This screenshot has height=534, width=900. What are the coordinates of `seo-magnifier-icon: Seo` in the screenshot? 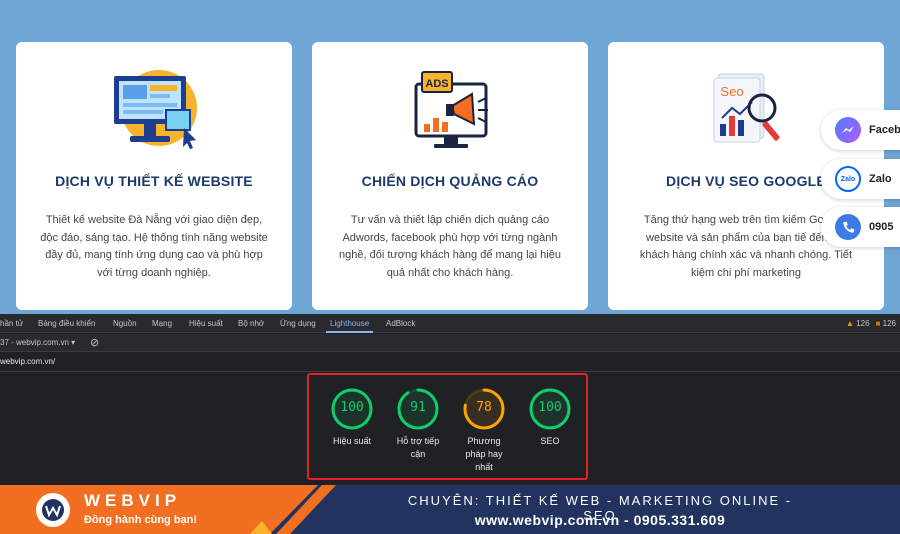 It's located at (746, 108).